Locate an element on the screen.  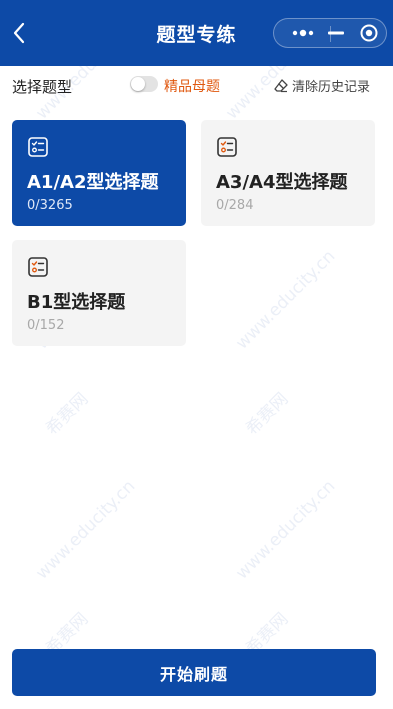
minimize-icon is located at coordinates (336, 33).